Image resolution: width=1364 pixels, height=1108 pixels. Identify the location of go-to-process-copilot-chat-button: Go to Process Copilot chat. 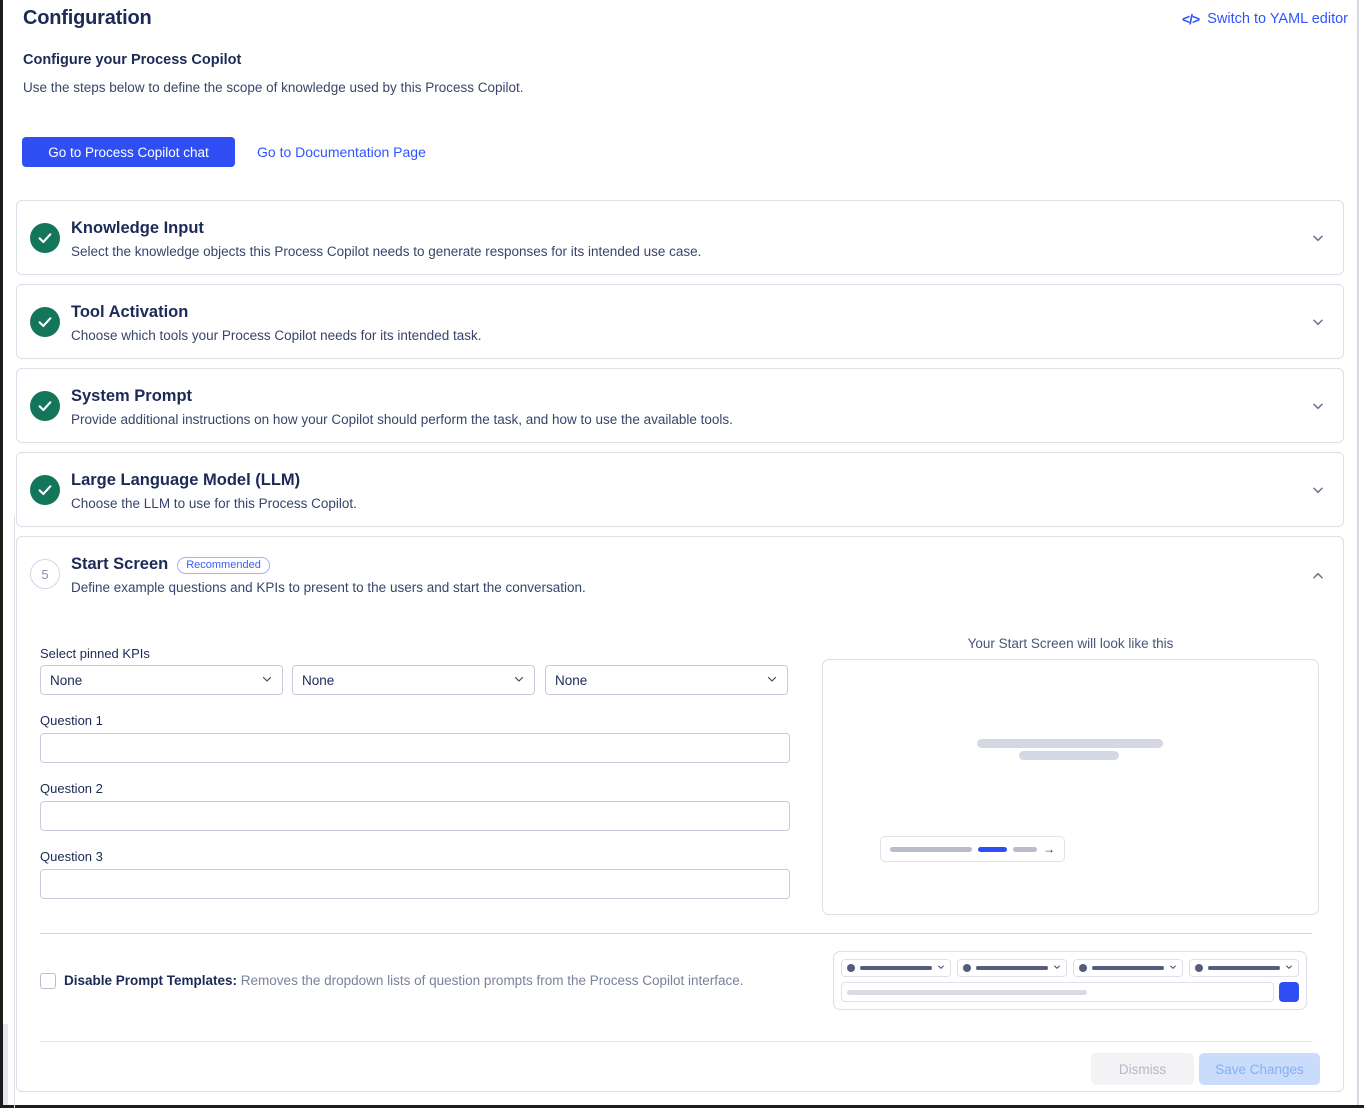
(128, 152).